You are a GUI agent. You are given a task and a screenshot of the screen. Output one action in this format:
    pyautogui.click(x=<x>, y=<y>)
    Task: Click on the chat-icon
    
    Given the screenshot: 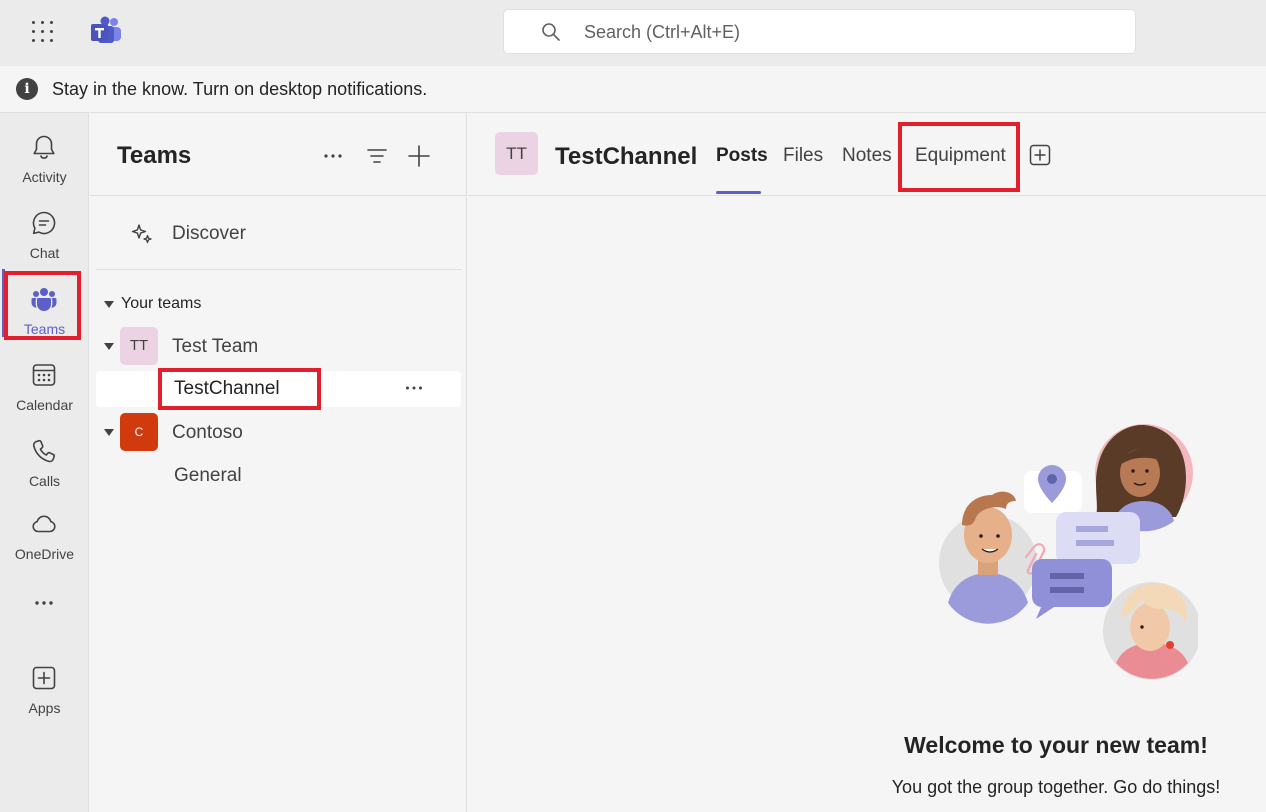 What is the action you would take?
    pyautogui.click(x=44, y=223)
    